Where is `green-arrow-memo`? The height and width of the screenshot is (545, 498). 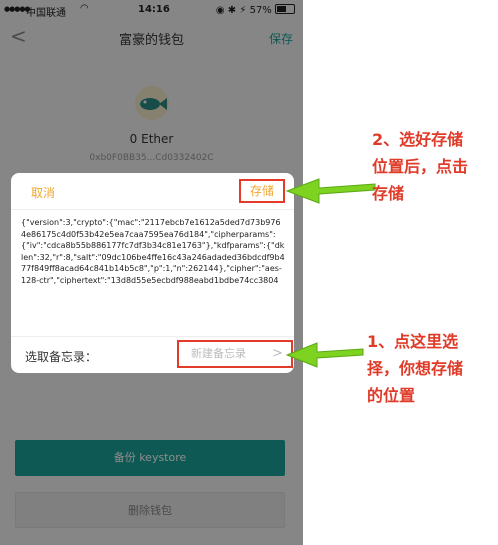 green-arrow-memo is located at coordinates (324, 355).